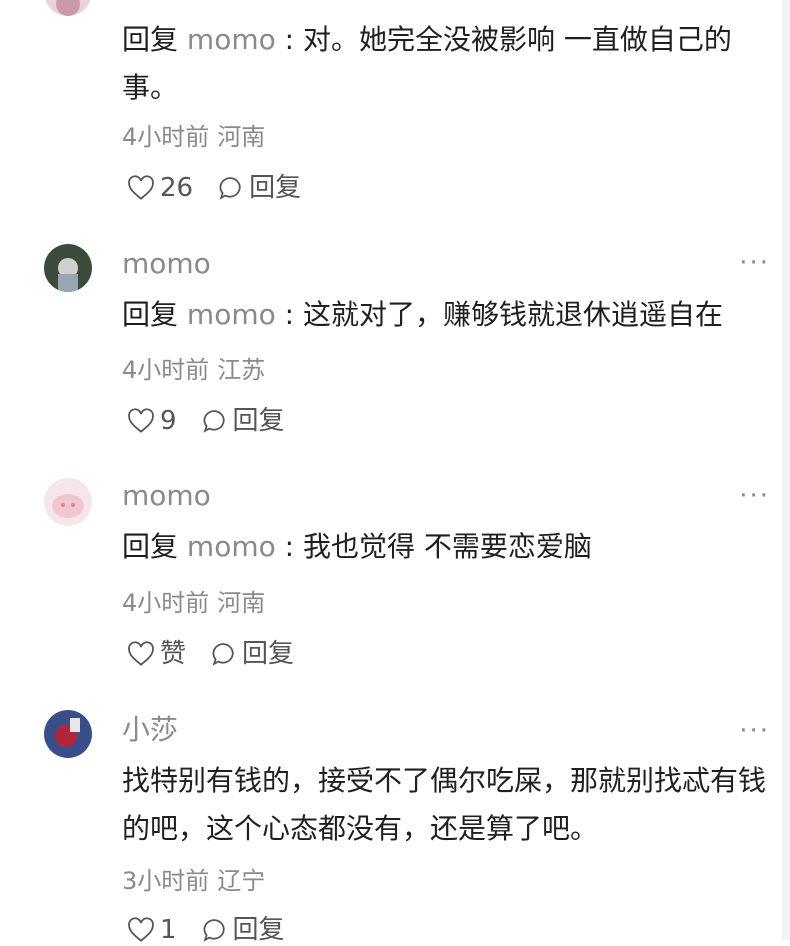 The image size is (790, 946). I want to click on comment-actions: 26 回复, so click(213, 188).